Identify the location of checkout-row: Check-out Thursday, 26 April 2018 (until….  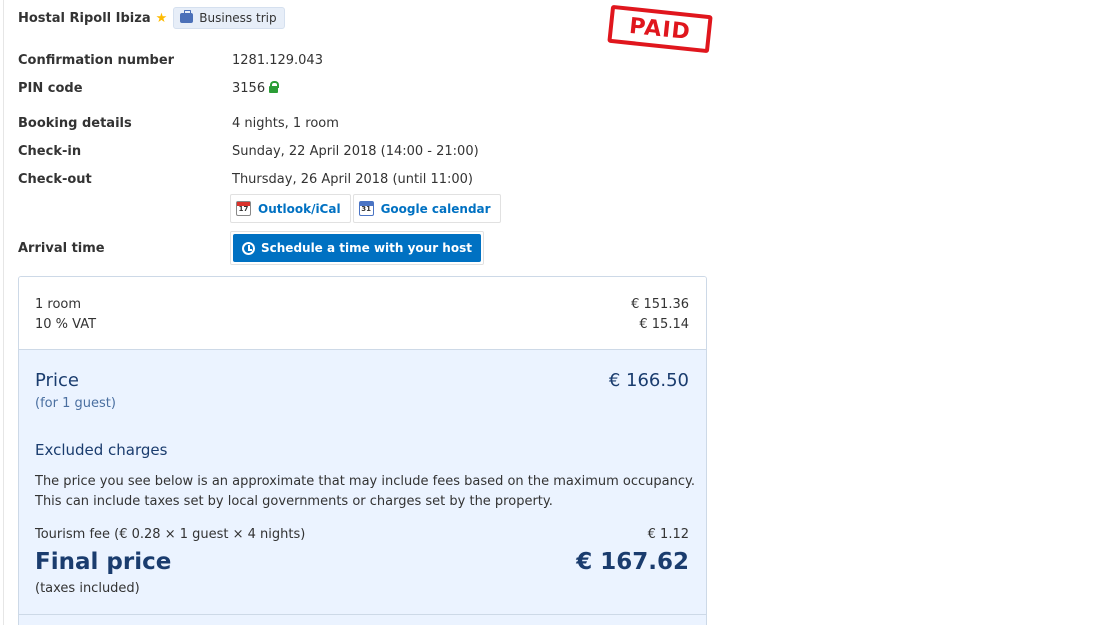
(245, 179).